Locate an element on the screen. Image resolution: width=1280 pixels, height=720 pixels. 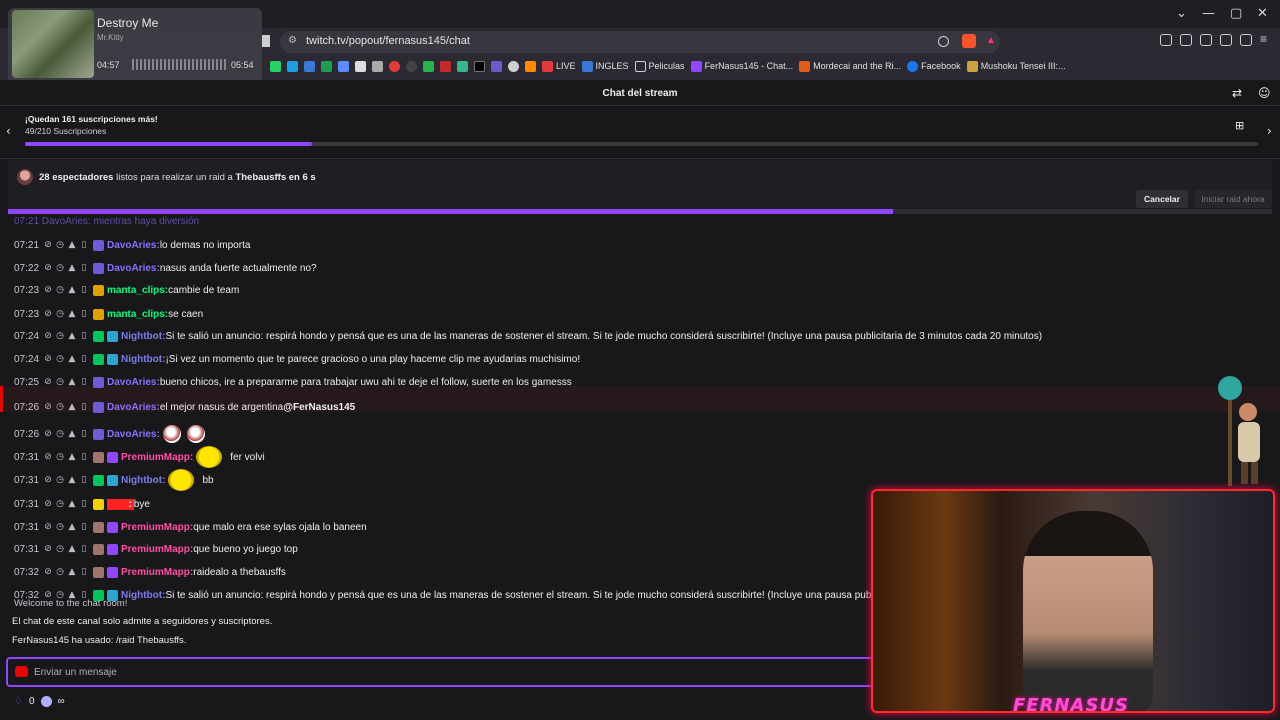
bits-icon is located at coordinates (46, 701).